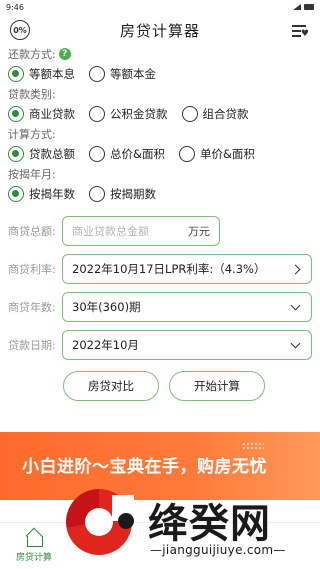 This screenshot has width=320, height=569. I want to click on action-buttons: 房贷对比 开始计算, so click(160, 386).